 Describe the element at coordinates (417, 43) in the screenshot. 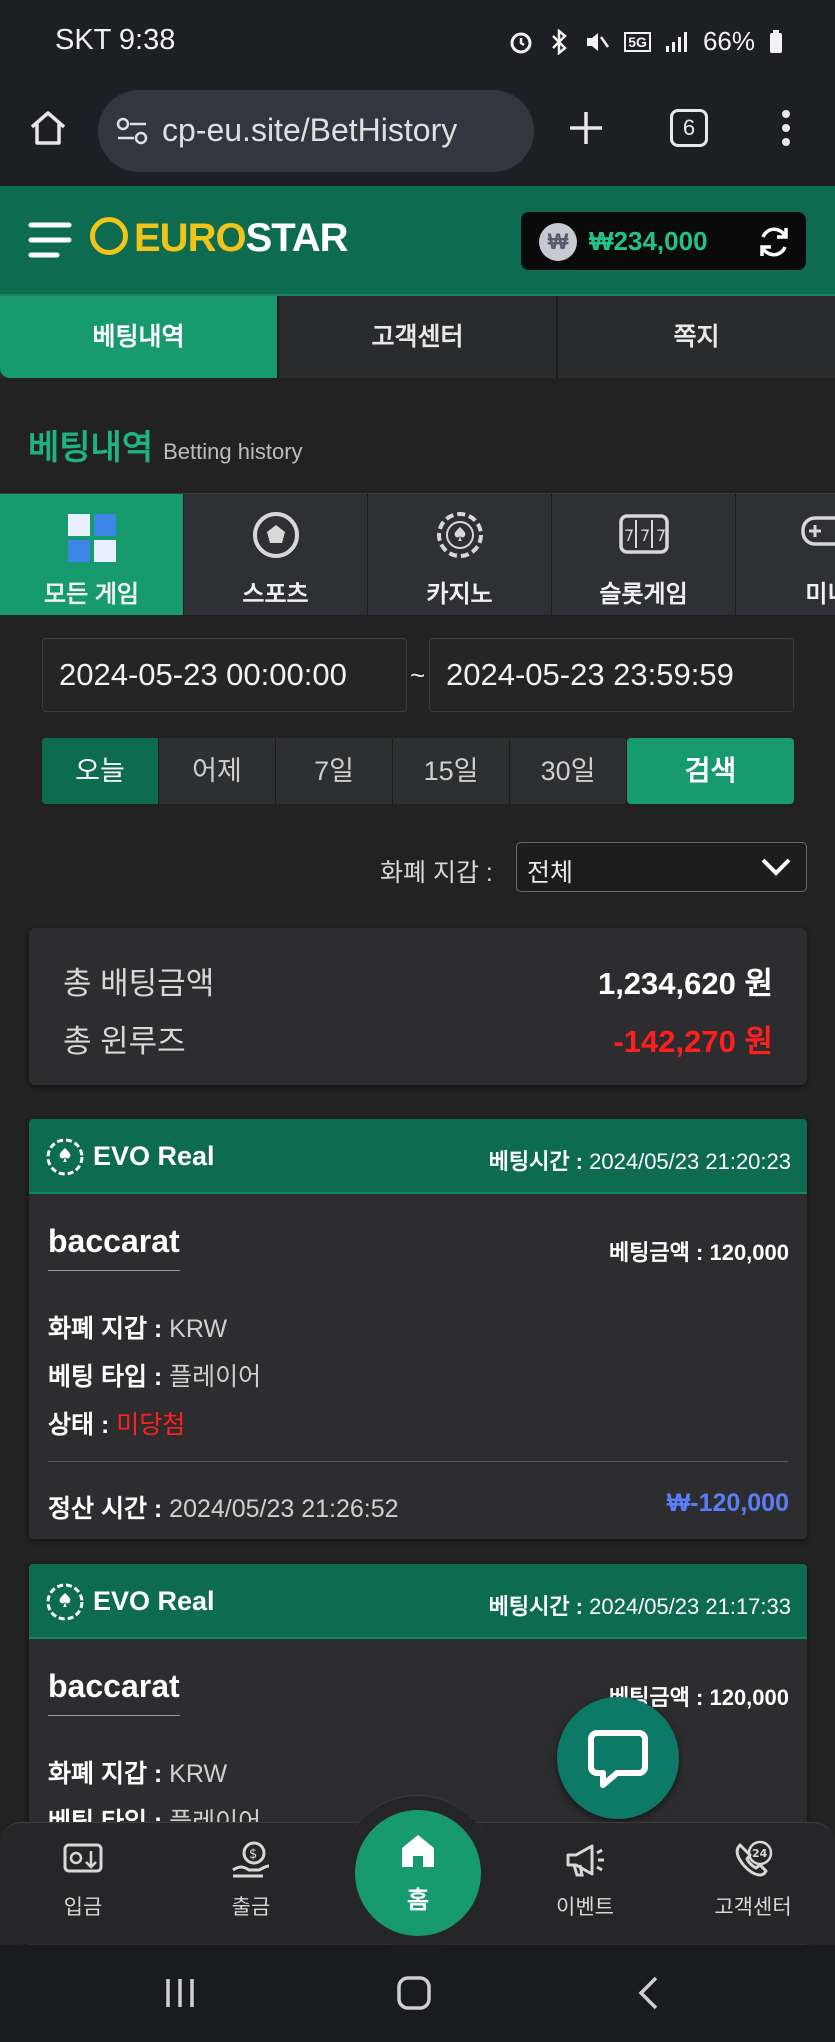

I see `status-bar: SKT 9:38 5G 66%` at that location.